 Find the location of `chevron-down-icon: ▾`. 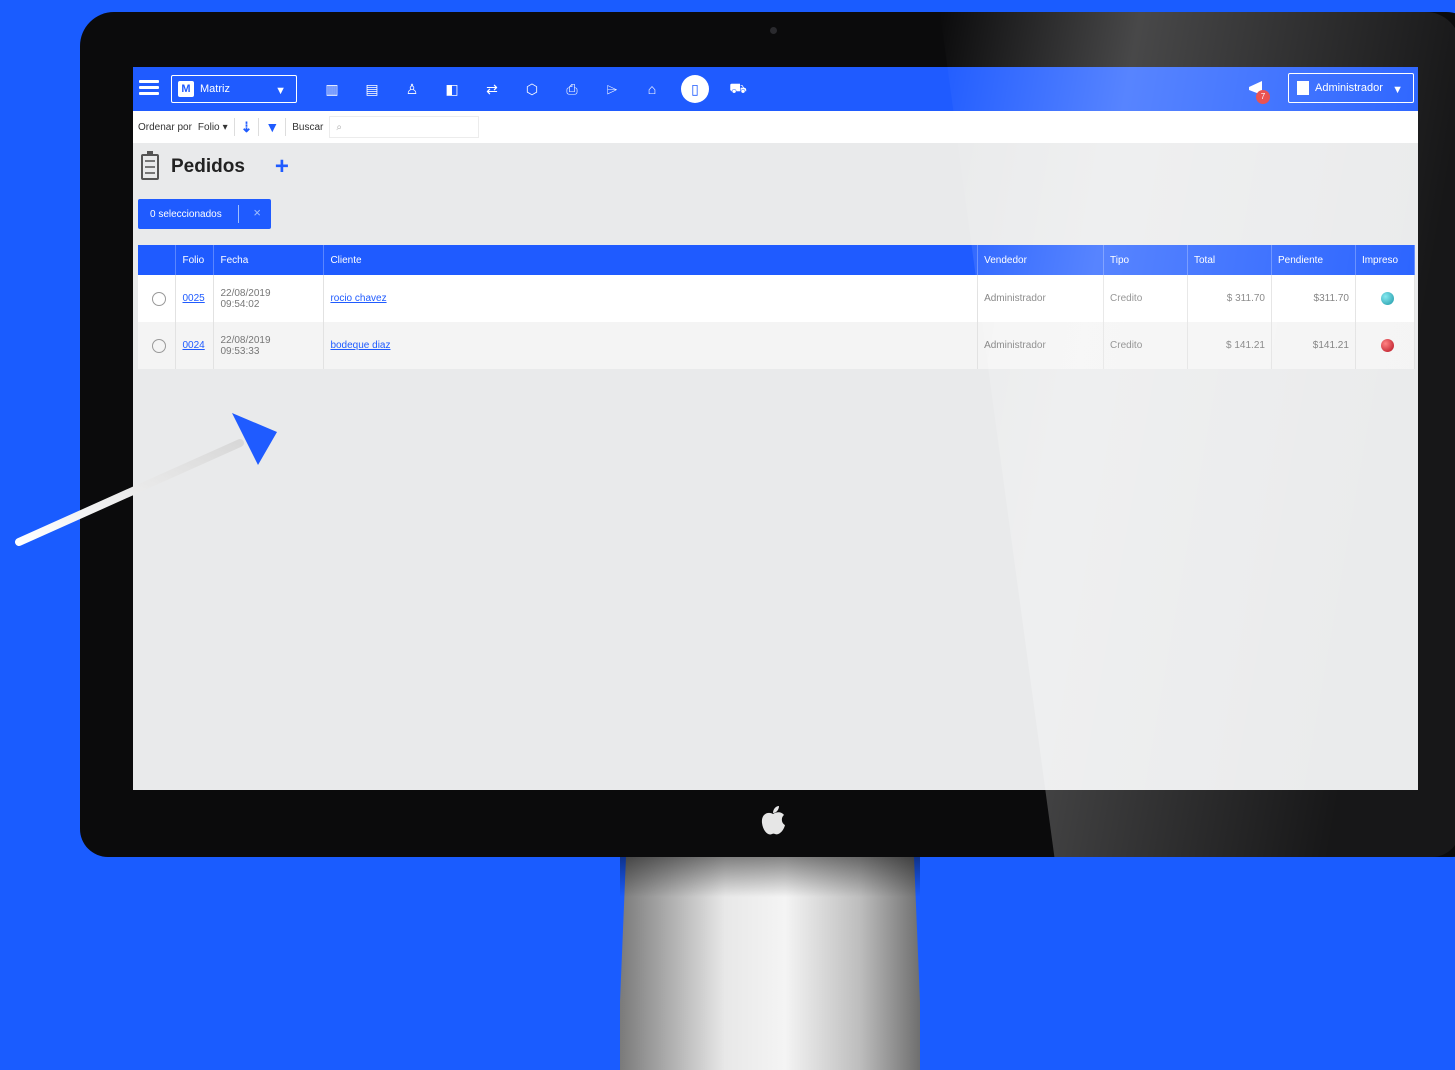

chevron-down-icon: ▾ is located at coordinates (225, 127).